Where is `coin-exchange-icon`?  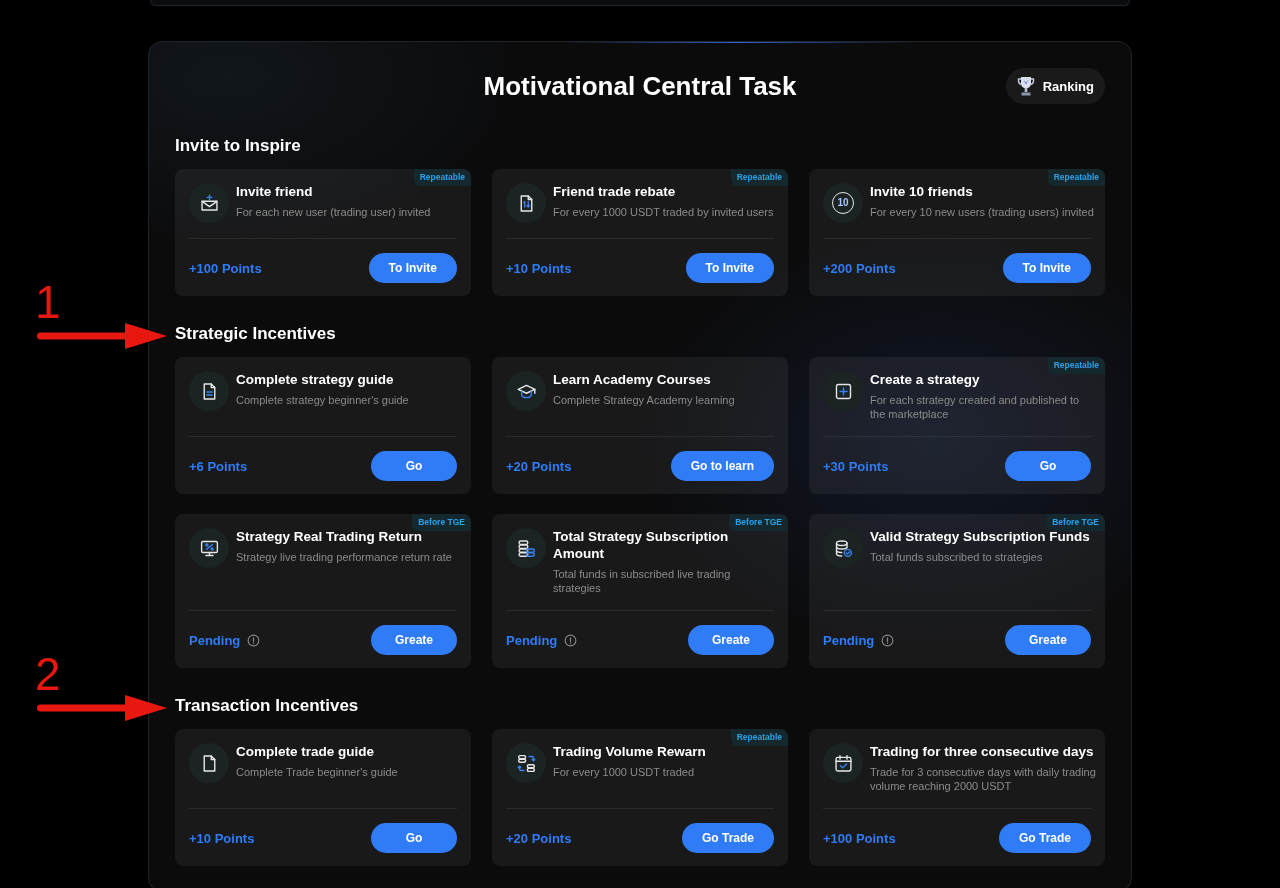
coin-exchange-icon is located at coordinates (526, 763).